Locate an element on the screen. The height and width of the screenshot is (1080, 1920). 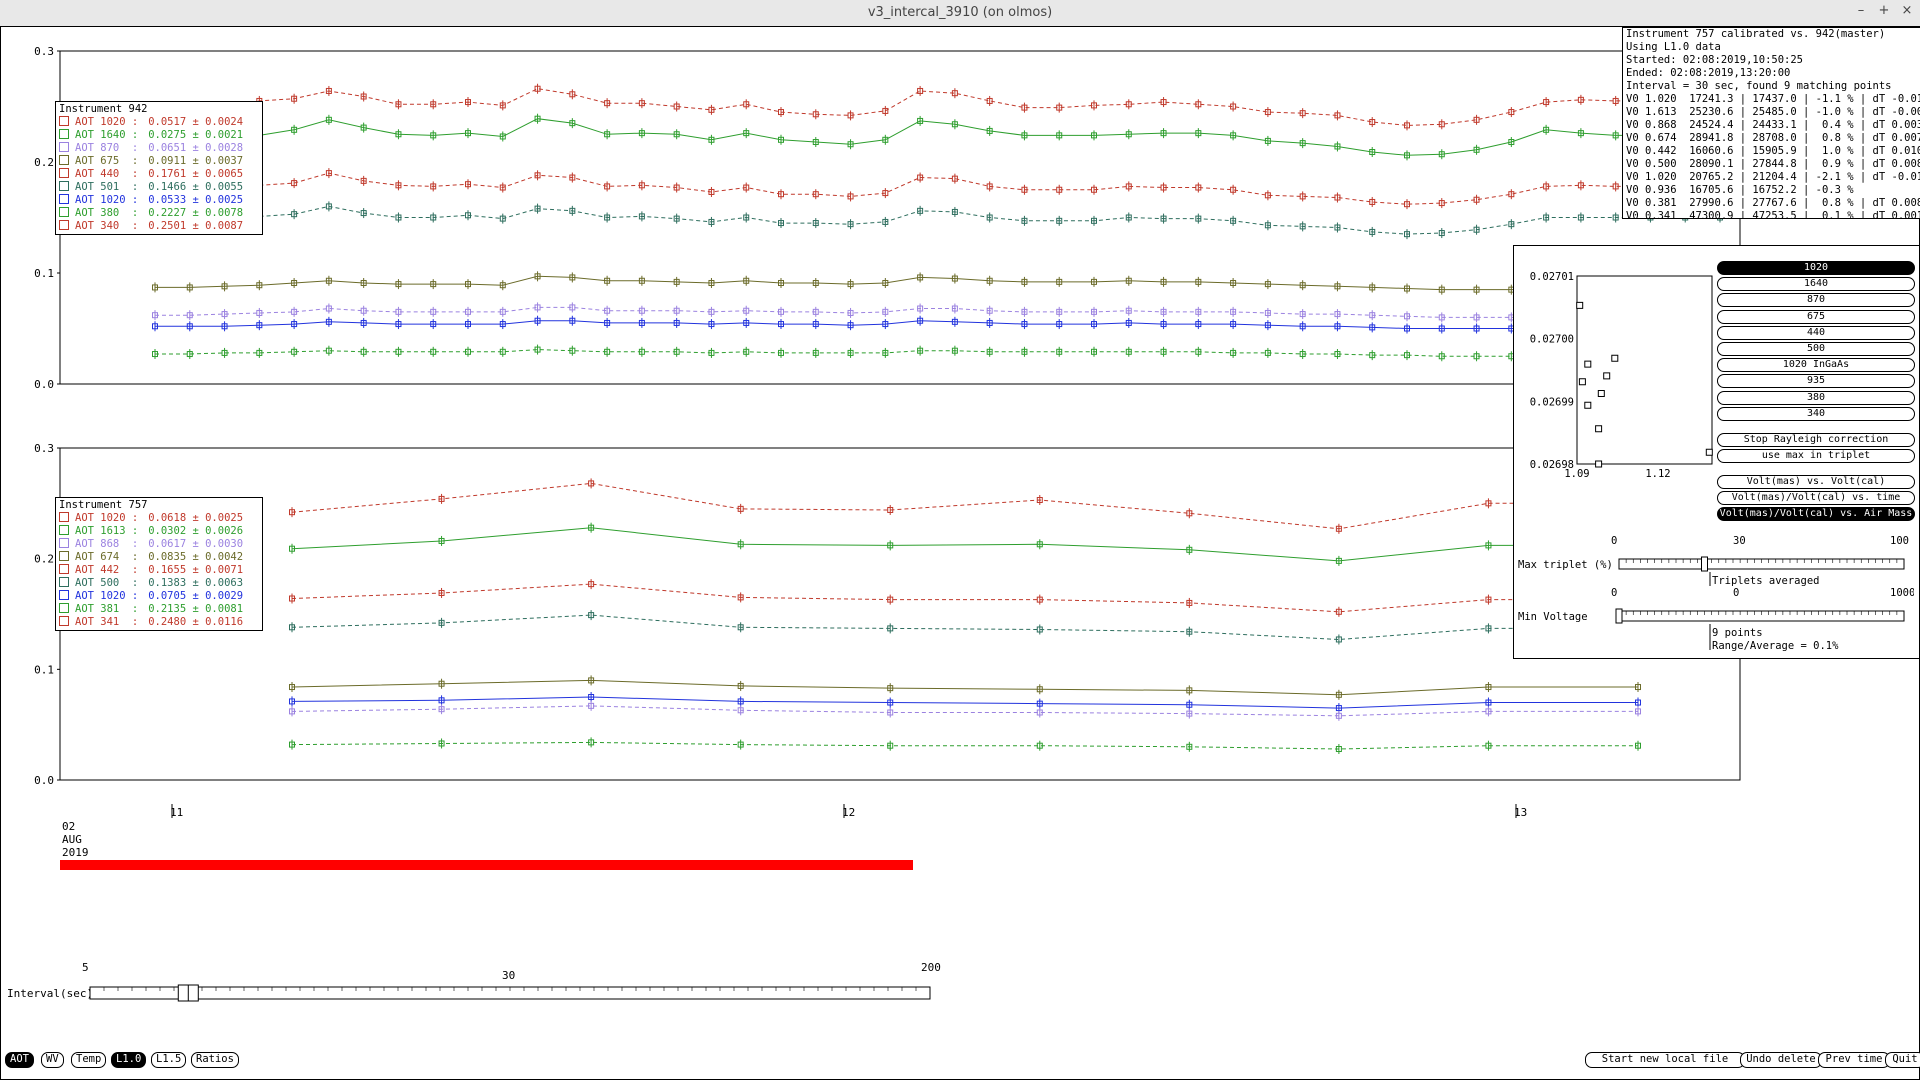
toolbar-button-prev-time: Prev time is located at coordinates (1854, 1060).